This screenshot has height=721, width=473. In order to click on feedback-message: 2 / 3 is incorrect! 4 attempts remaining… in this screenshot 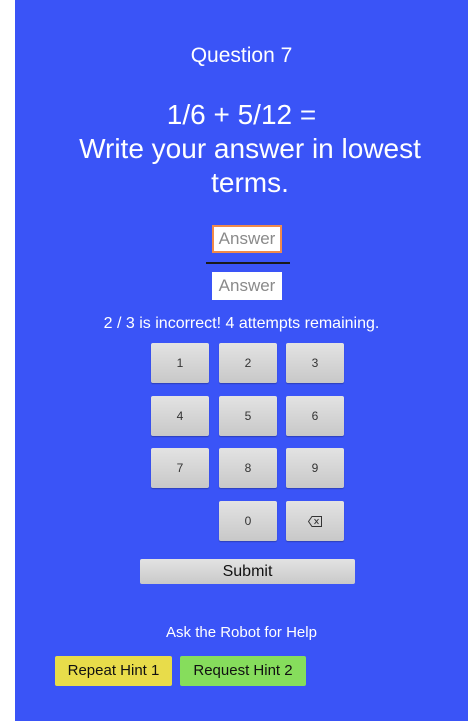, I will do `click(241, 323)`.